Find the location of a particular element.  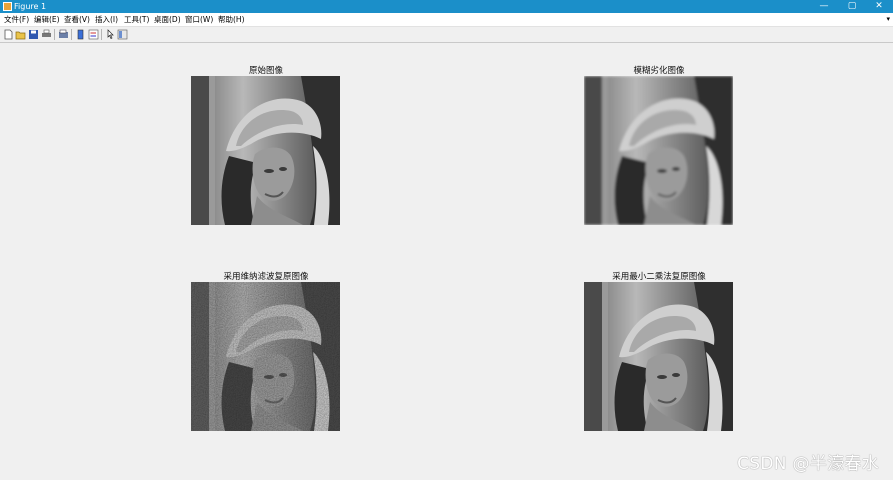

print-preview-icon is located at coordinates (63, 34).